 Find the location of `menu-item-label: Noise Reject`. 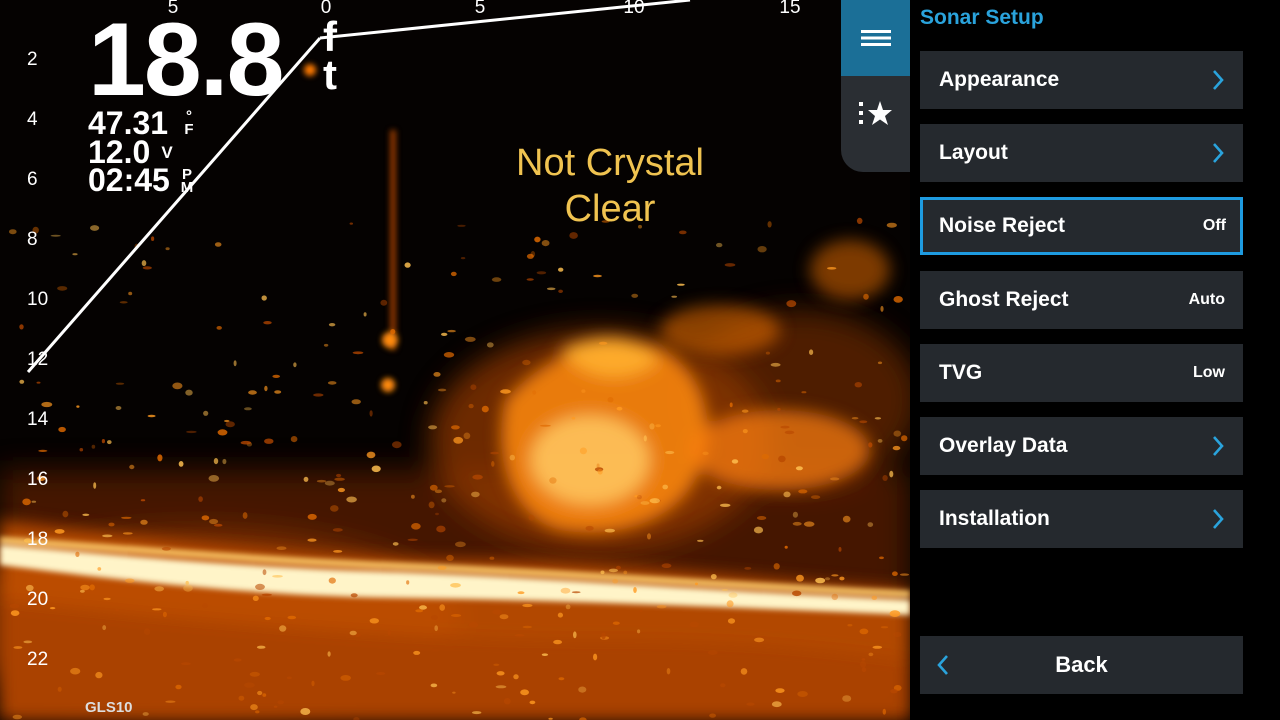

menu-item-label: Noise Reject is located at coordinates (1002, 225).